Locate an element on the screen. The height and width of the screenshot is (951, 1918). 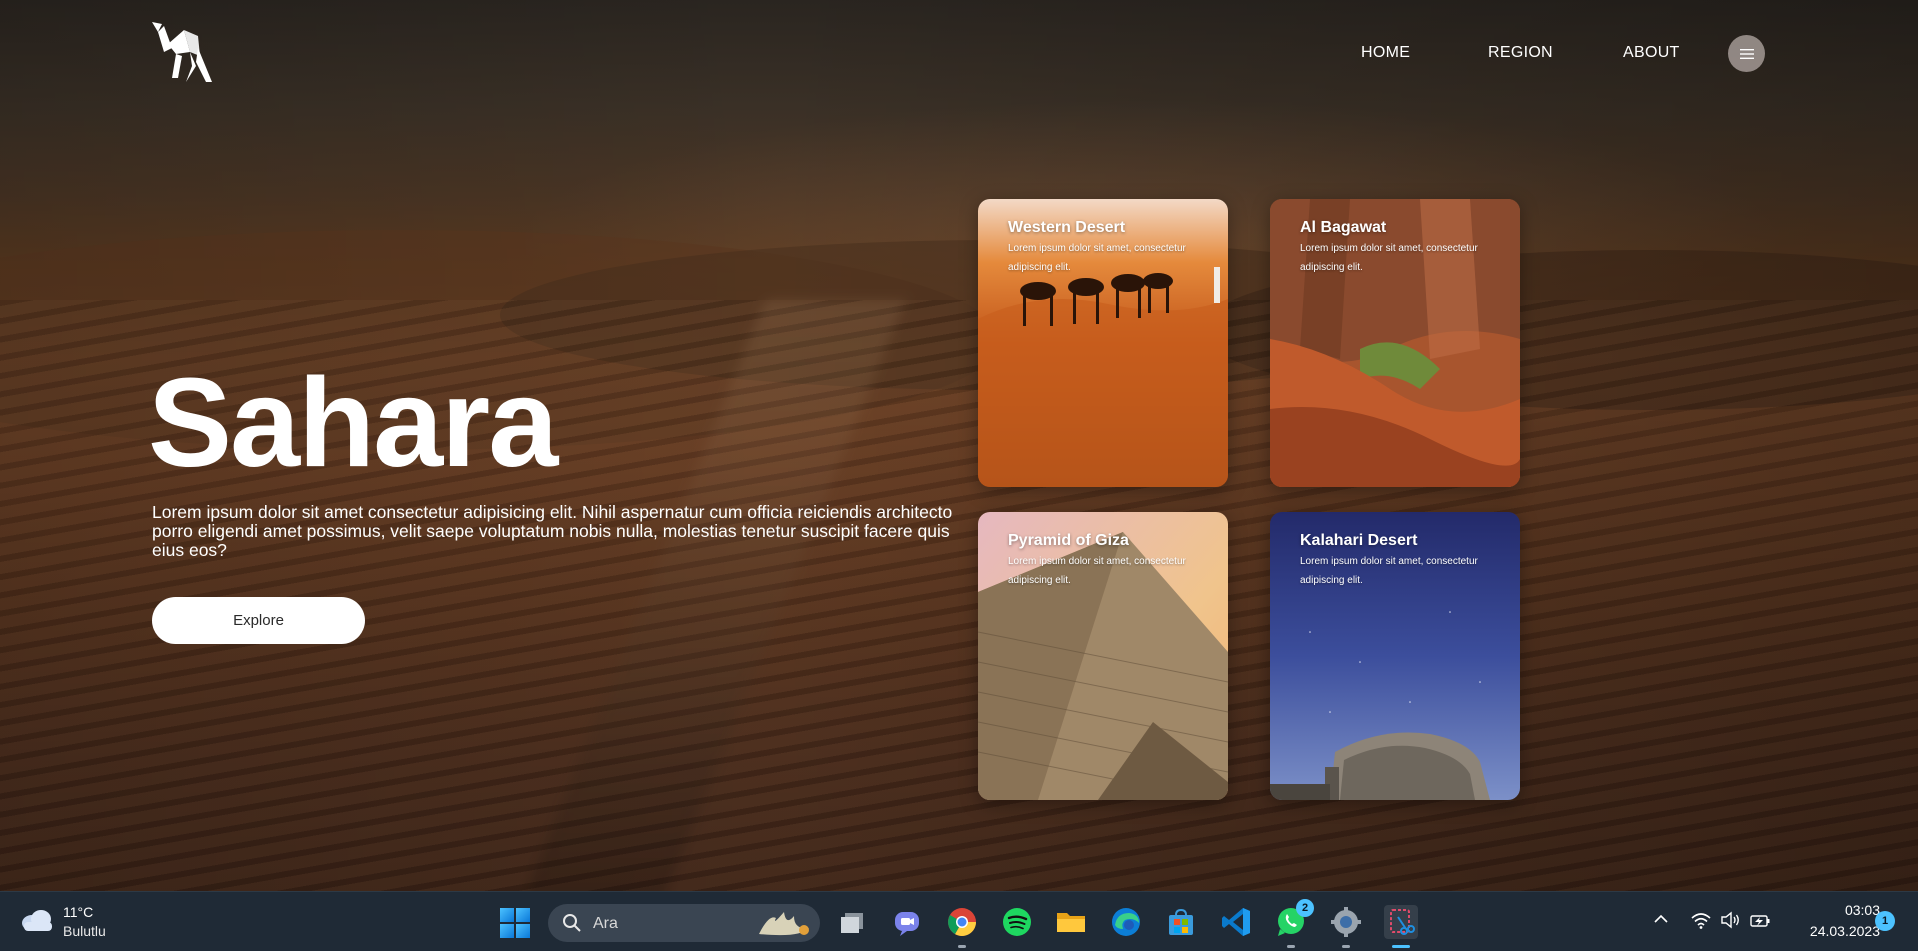
edge-button is located at coordinates (1126, 922).